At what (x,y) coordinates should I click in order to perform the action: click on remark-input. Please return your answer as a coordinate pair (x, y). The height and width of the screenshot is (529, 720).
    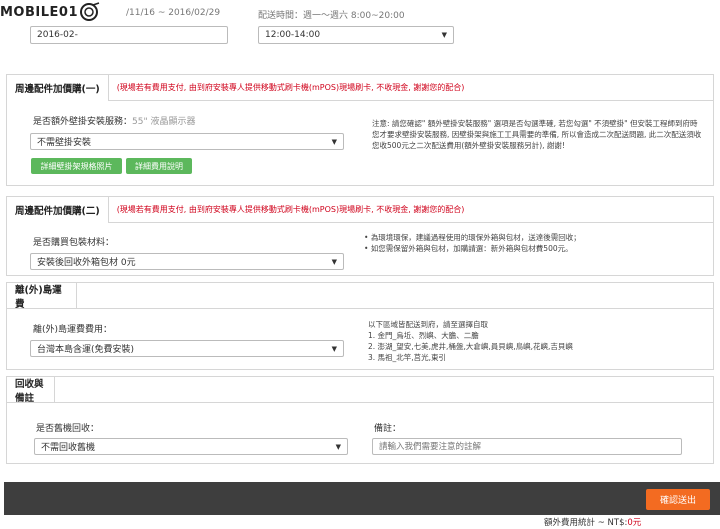
    Looking at the image, I should click on (527, 446).